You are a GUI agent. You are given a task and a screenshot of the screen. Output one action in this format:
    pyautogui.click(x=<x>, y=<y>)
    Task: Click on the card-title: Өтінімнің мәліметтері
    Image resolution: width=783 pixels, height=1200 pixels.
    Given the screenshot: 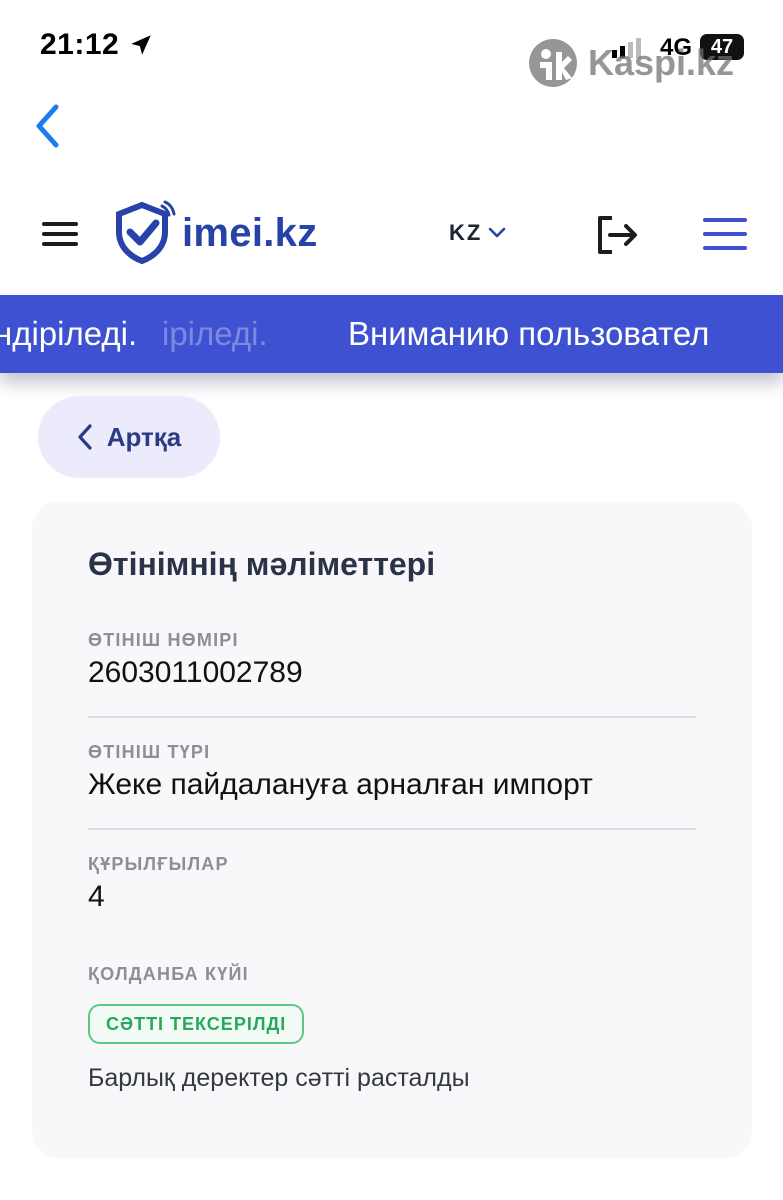 What is the action you would take?
    pyautogui.click(x=262, y=564)
    